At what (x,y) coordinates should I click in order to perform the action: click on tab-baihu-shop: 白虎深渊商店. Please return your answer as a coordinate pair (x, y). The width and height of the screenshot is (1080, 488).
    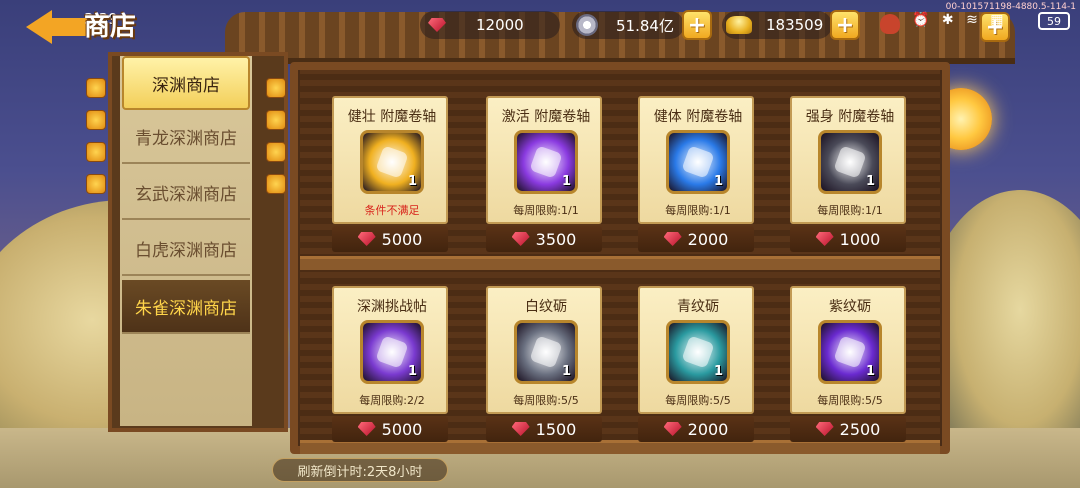
    Looking at the image, I should click on (186, 249).